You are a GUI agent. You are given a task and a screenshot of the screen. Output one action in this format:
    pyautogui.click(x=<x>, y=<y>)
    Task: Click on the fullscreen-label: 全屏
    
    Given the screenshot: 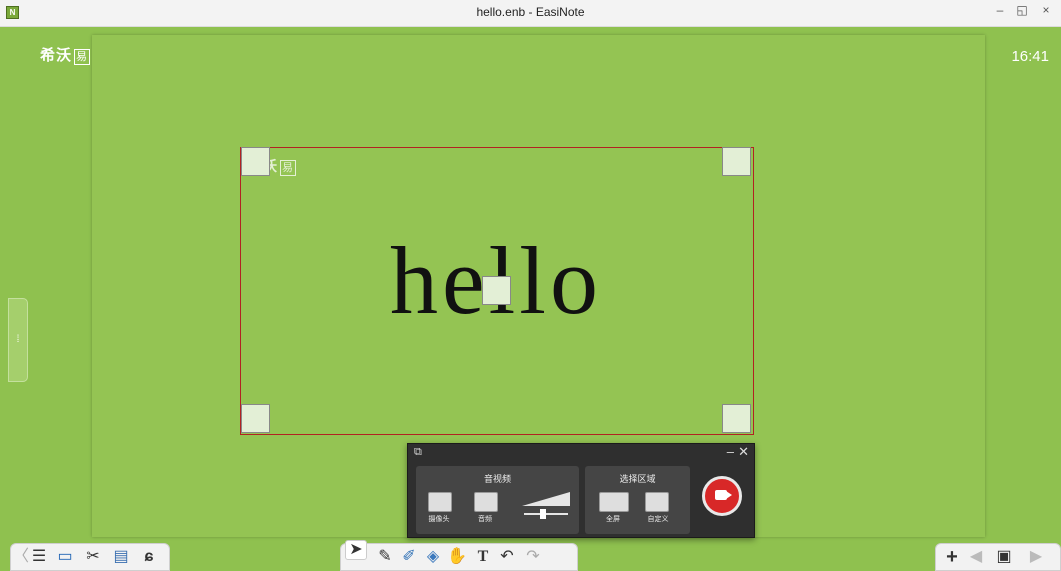 What is the action you would take?
    pyautogui.click(x=613, y=519)
    